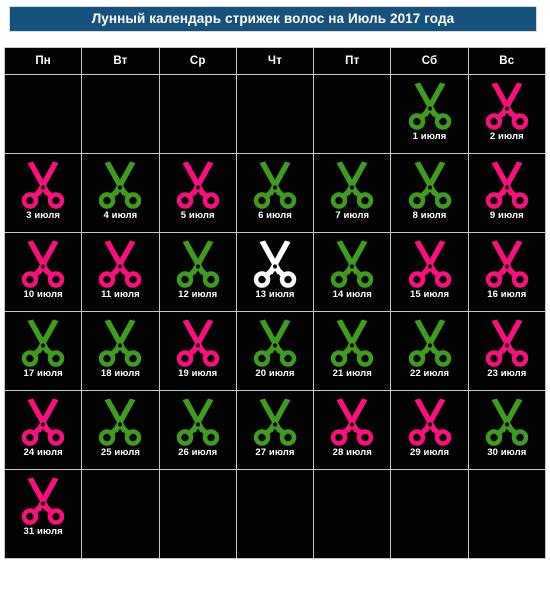  What do you see at coordinates (120, 294) in the screenshot?
I see `day-label: 11 июля` at bounding box center [120, 294].